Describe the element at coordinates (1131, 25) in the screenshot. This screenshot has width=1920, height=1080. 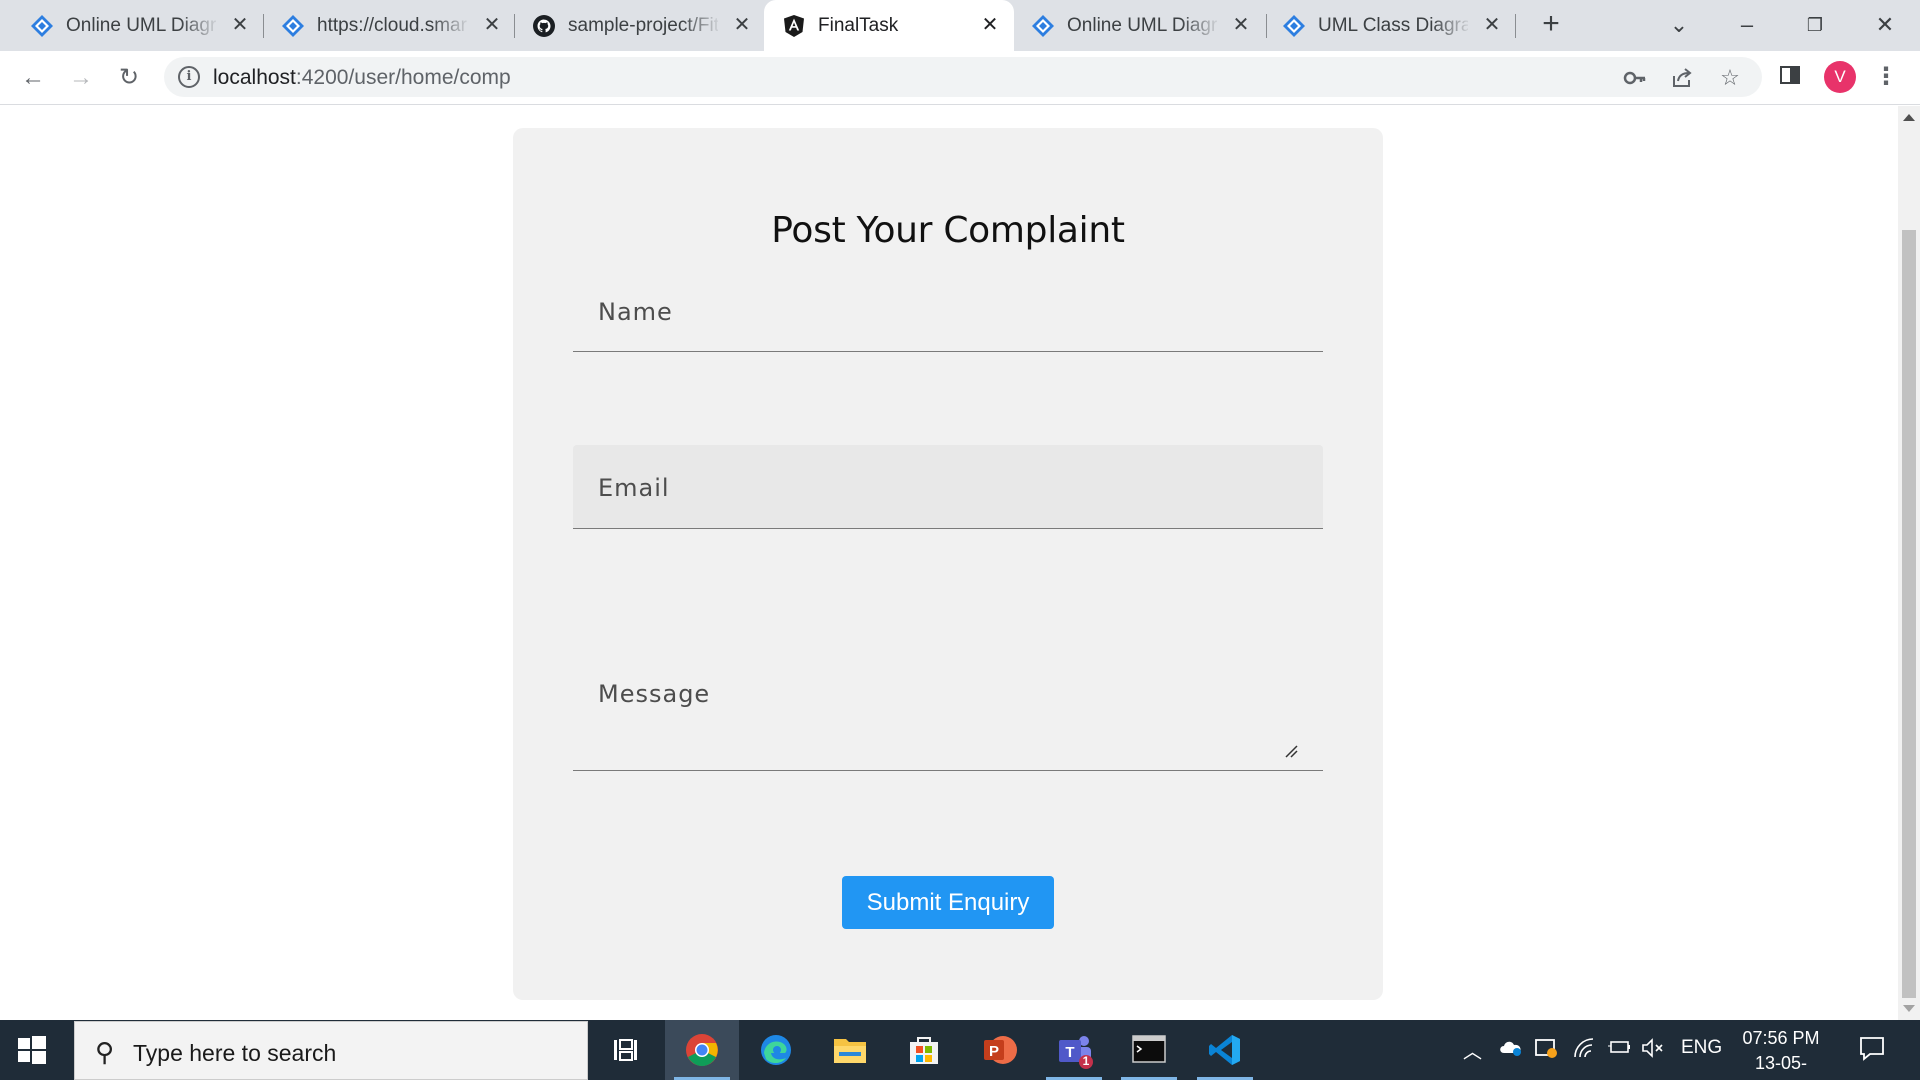
I see `tab-online-uml-2: Online UML Diagra ✕` at that location.